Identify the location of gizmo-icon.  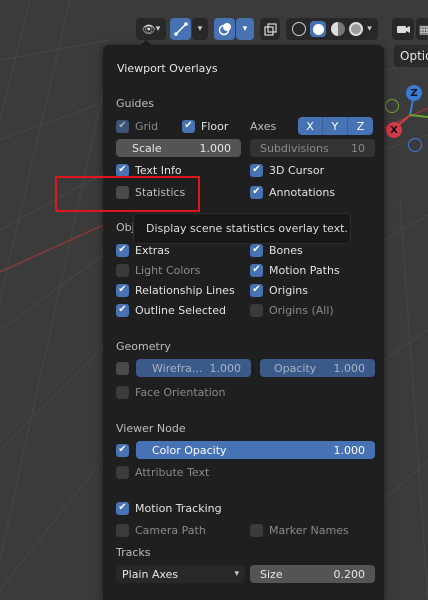
(180, 29).